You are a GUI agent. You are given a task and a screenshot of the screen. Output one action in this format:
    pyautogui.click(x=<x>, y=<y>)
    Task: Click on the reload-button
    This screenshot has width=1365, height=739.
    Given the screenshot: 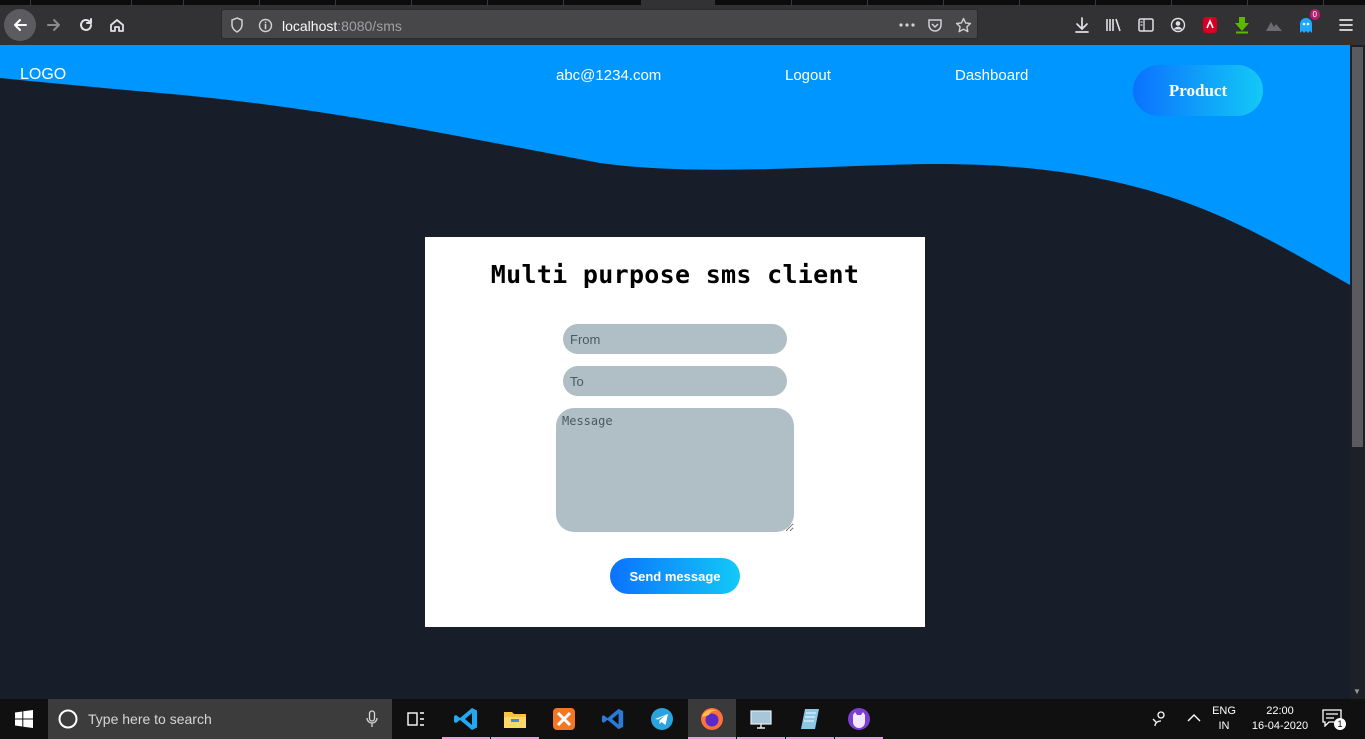 What is the action you would take?
    pyautogui.click(x=86, y=25)
    